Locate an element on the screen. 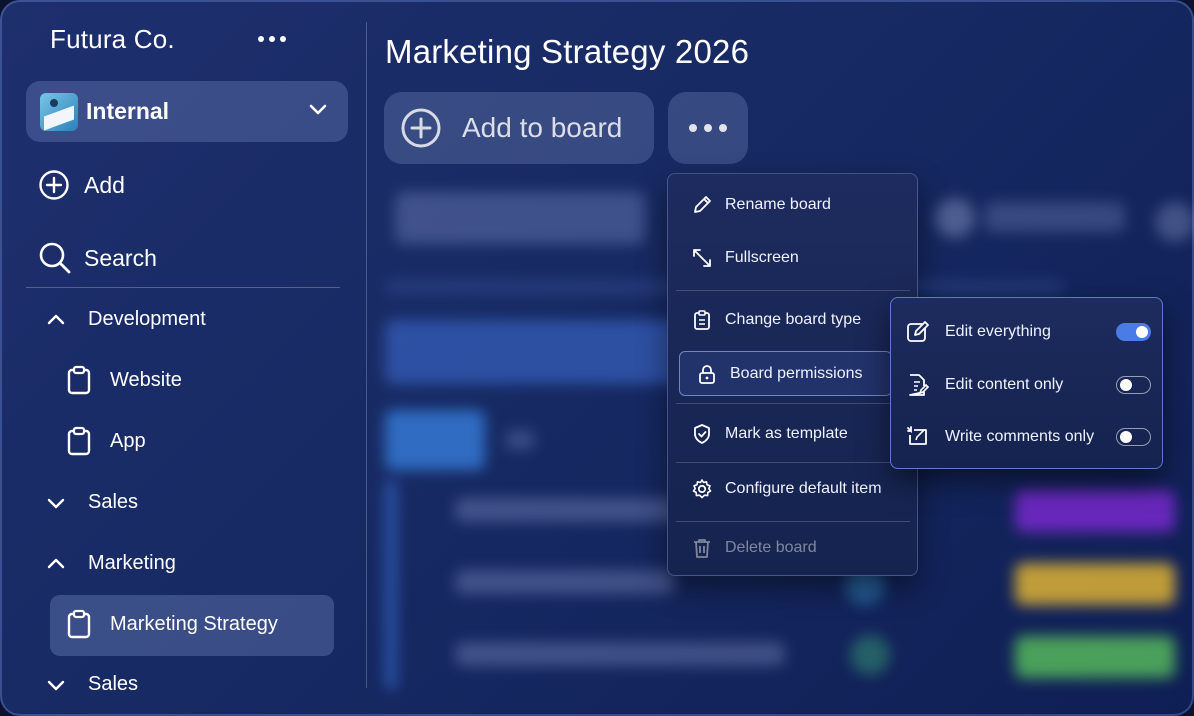 This screenshot has width=1194, height=716. add-to-board-label: Add to board is located at coordinates (542, 127).